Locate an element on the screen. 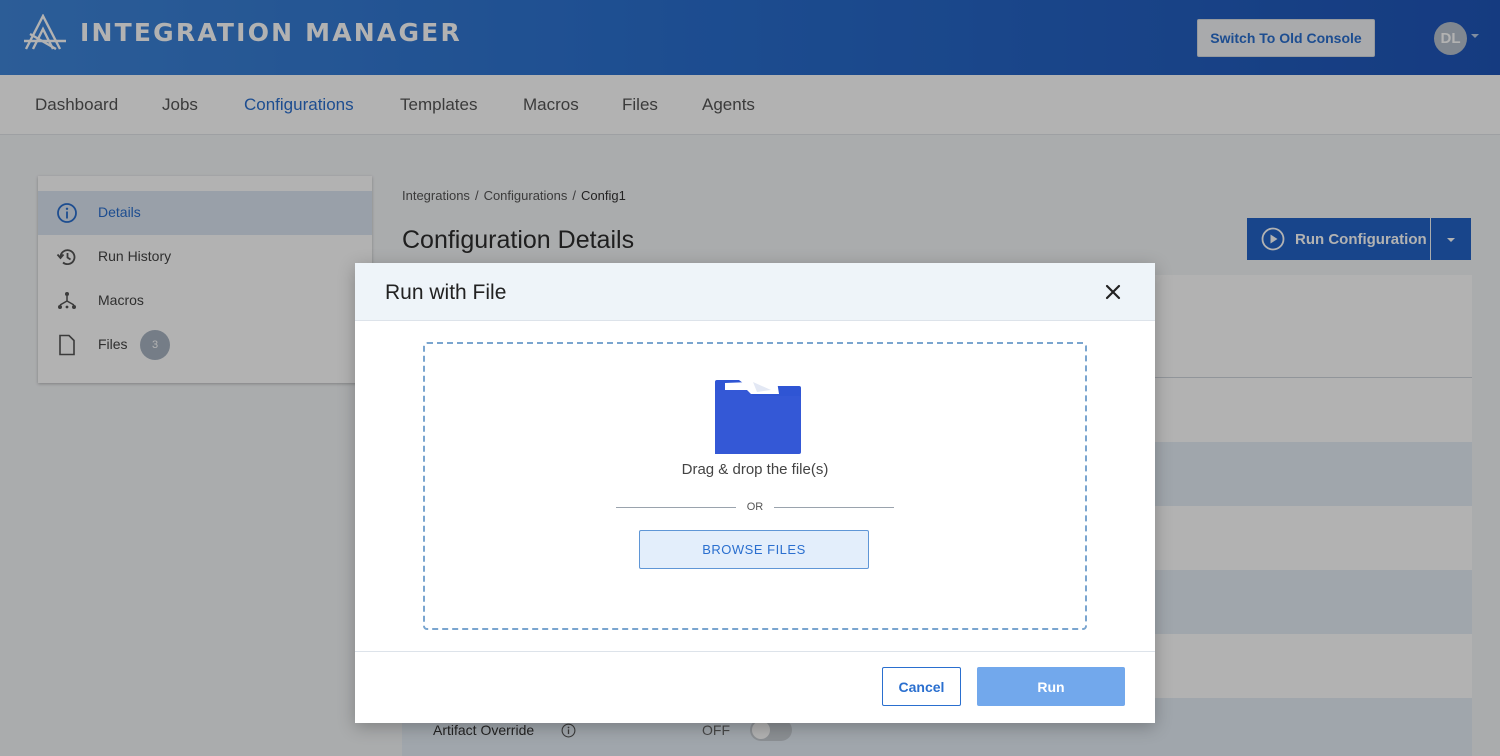 The image size is (1500, 756). folder-icon is located at coordinates (758, 417).